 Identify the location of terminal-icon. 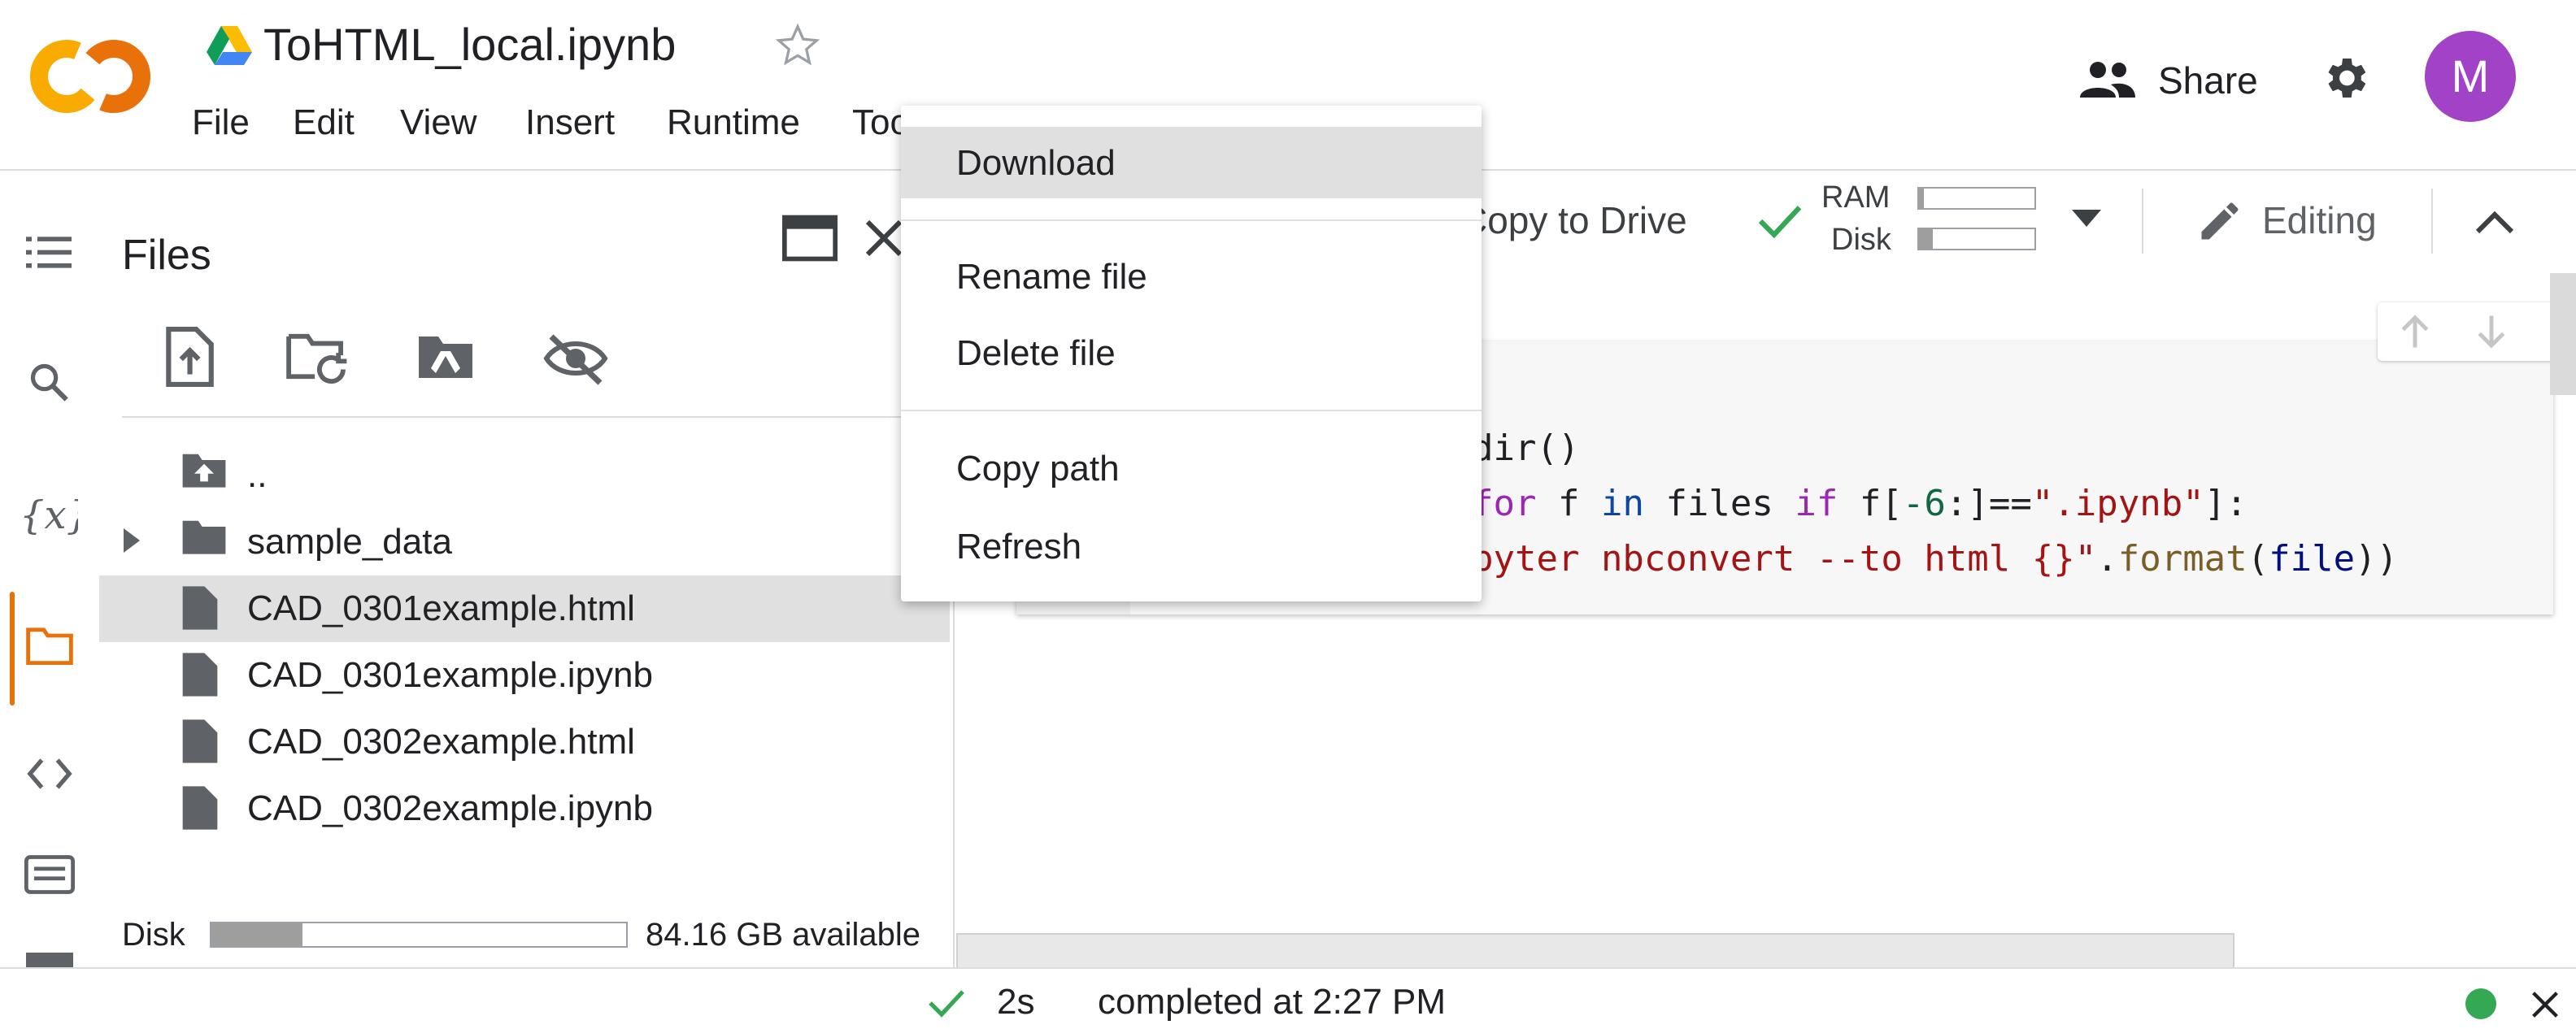
(49, 960).